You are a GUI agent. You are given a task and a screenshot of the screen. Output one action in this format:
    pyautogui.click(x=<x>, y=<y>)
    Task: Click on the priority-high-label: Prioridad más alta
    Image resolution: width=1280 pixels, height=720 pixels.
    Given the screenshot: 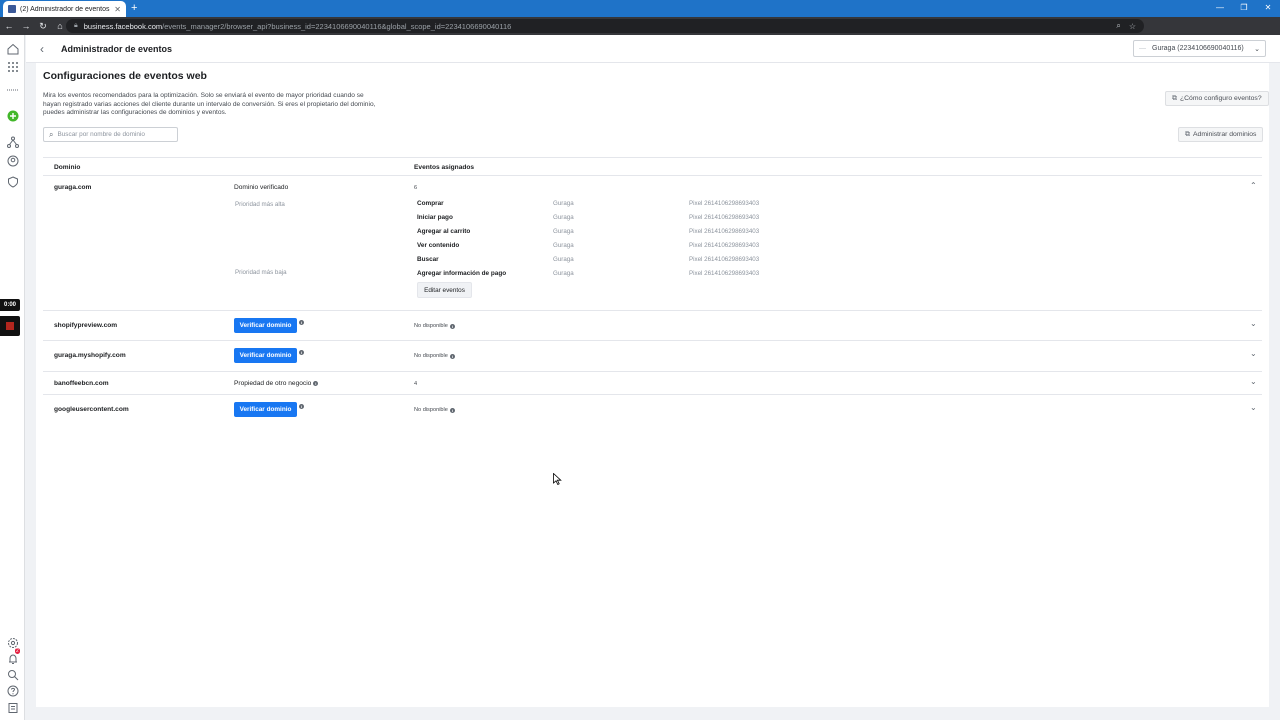 What is the action you would take?
    pyautogui.click(x=260, y=204)
    